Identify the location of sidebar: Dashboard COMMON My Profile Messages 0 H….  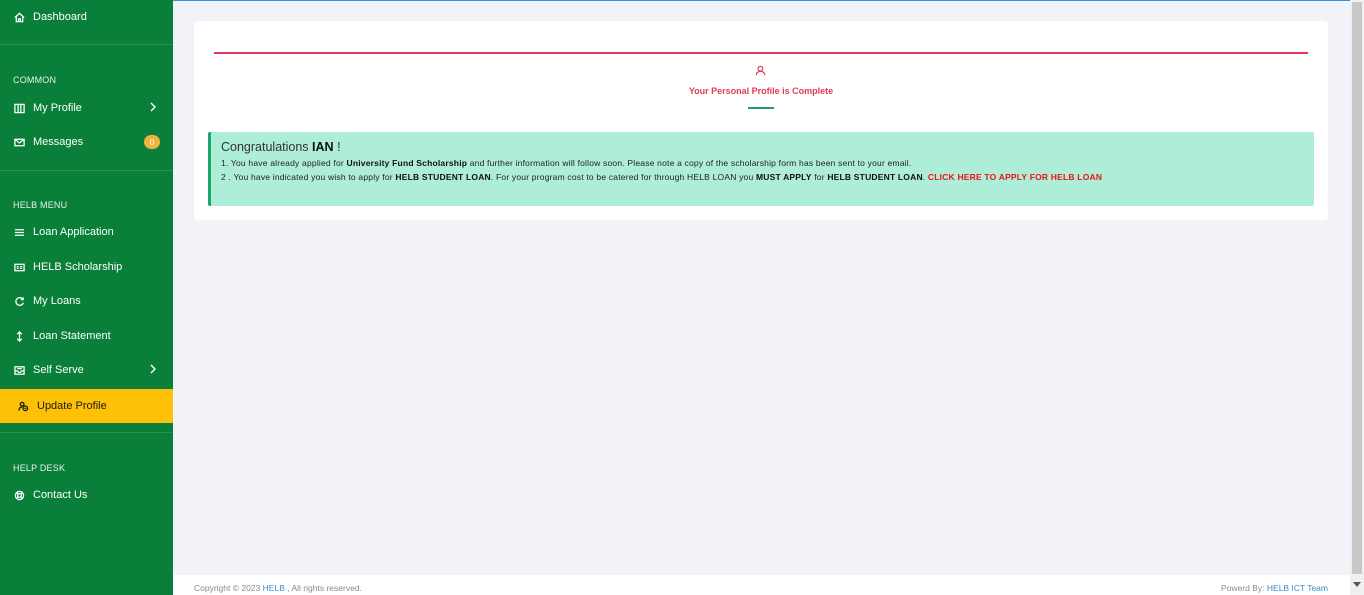
(86, 297).